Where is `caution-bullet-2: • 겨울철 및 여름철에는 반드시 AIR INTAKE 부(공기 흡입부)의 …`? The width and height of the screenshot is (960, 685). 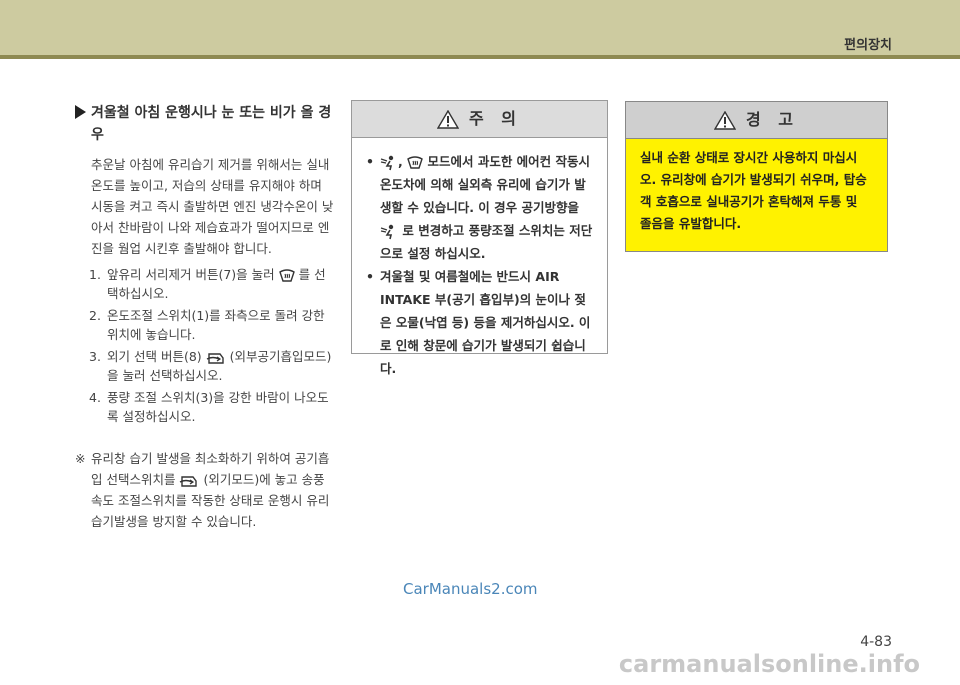 caution-bullet-2: • 겨울철 및 여름철에는 반드시 AIR INTAKE 부(공기 흡입부)의 … is located at coordinates (480, 322).